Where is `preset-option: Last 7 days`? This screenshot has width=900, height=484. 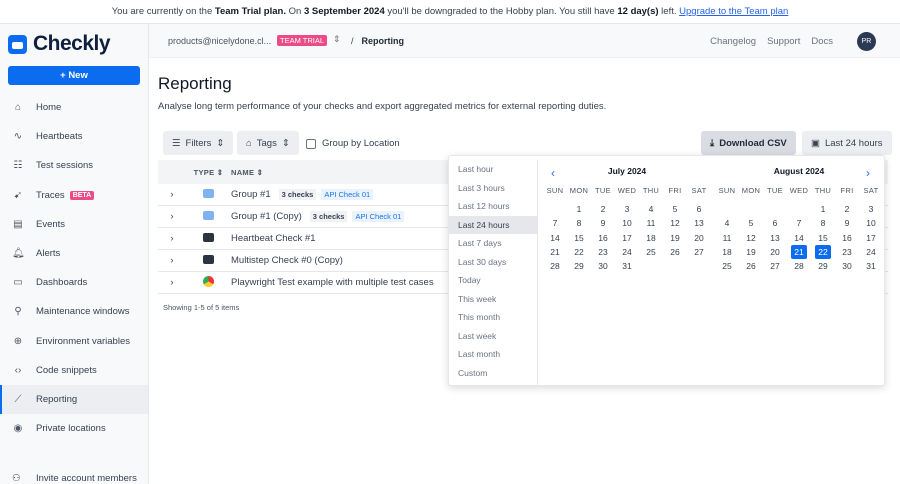
preset-option: Last 7 days is located at coordinates (493, 243).